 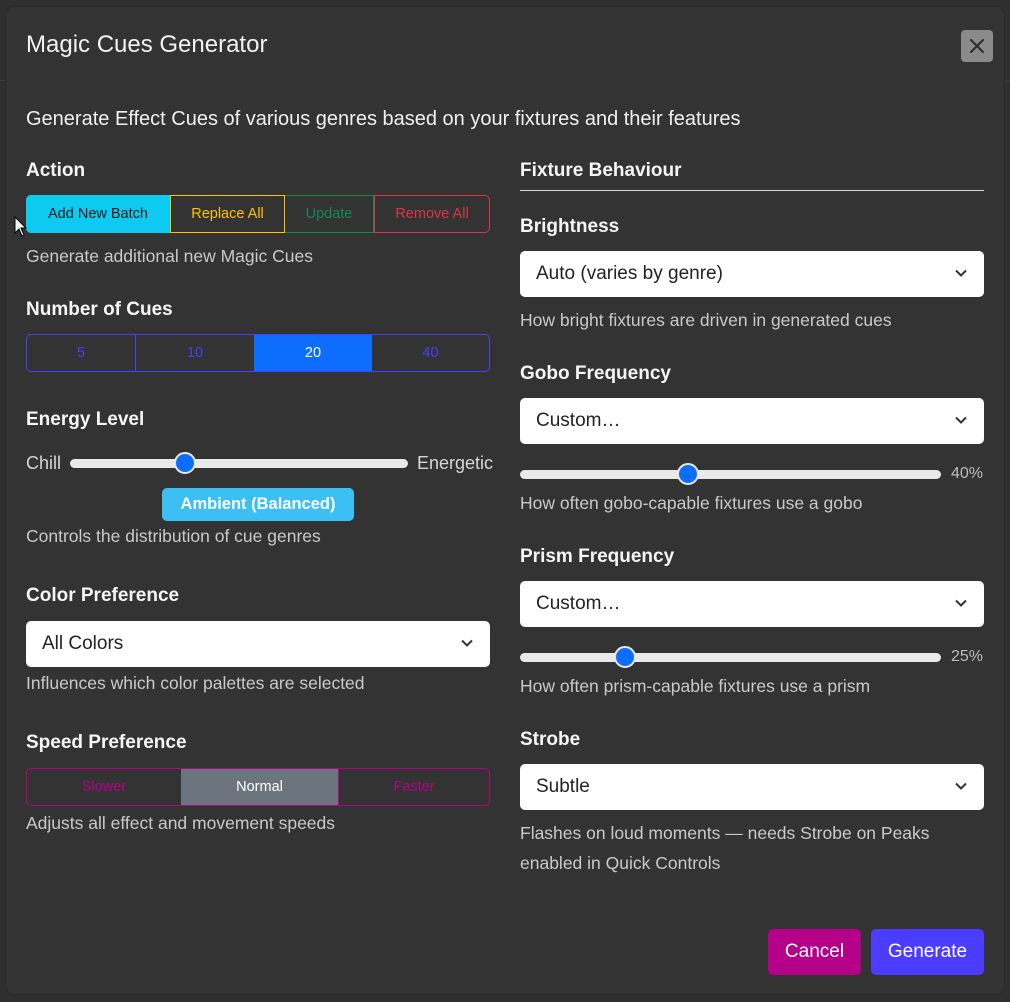 I want to click on prism-slider-track, so click(x=730, y=657).